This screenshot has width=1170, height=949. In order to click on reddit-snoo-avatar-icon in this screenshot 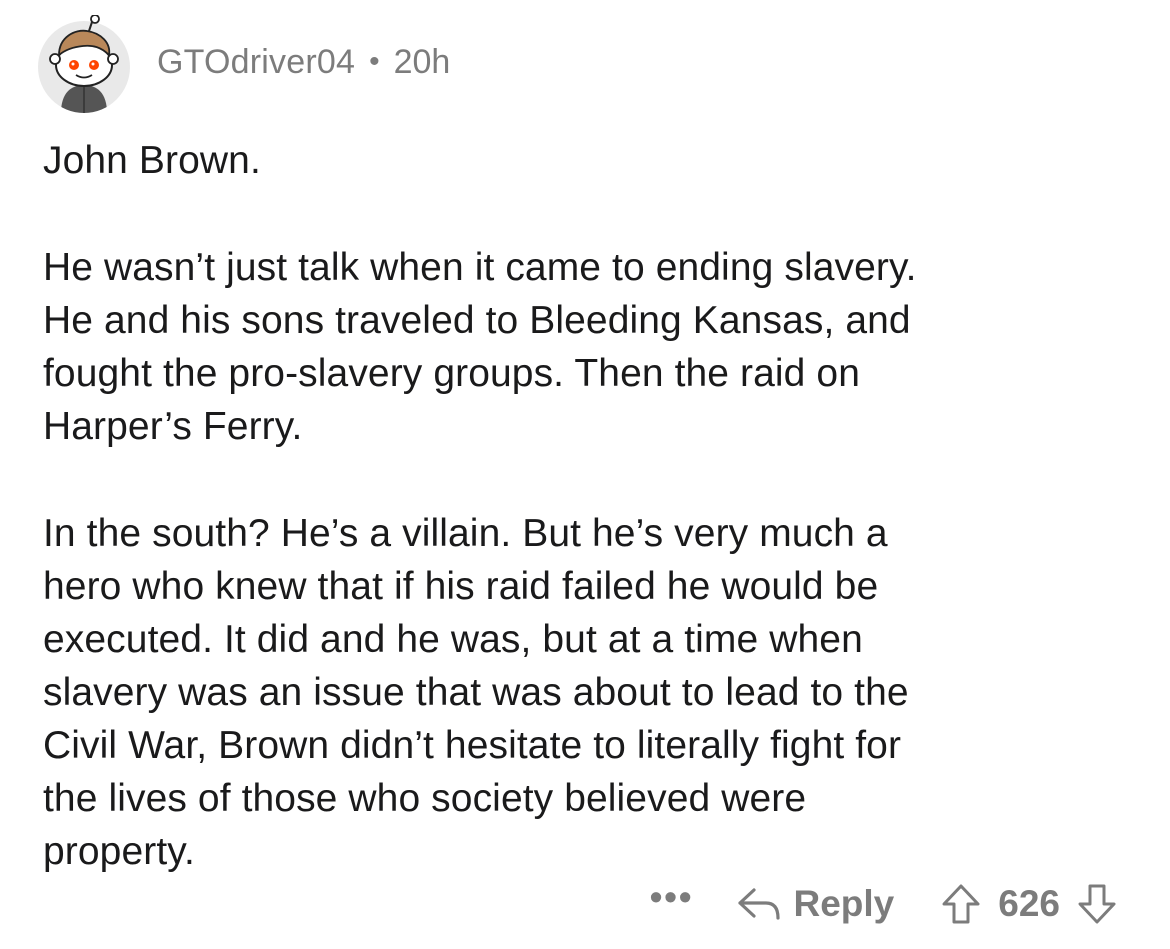, I will do `click(84, 64)`.